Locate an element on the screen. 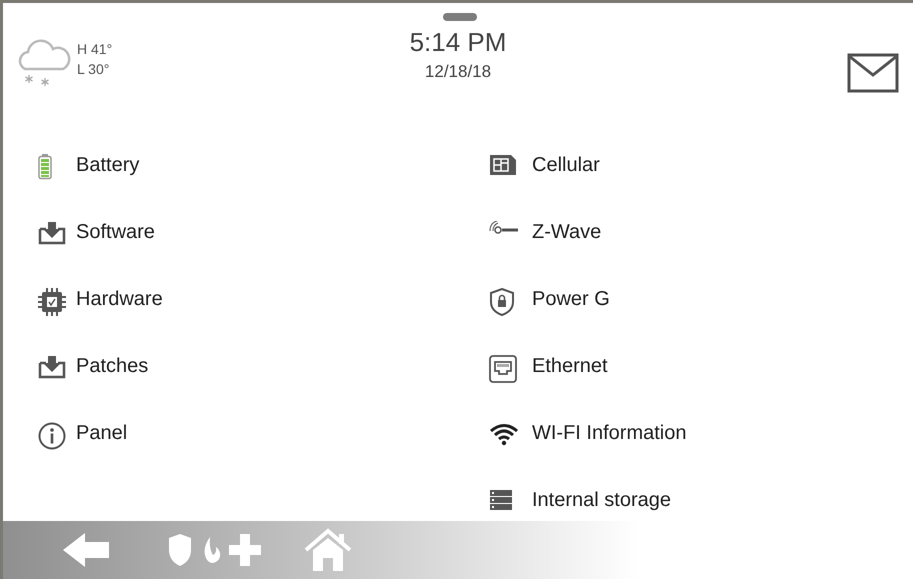  drag-handle is located at coordinates (460, 17).